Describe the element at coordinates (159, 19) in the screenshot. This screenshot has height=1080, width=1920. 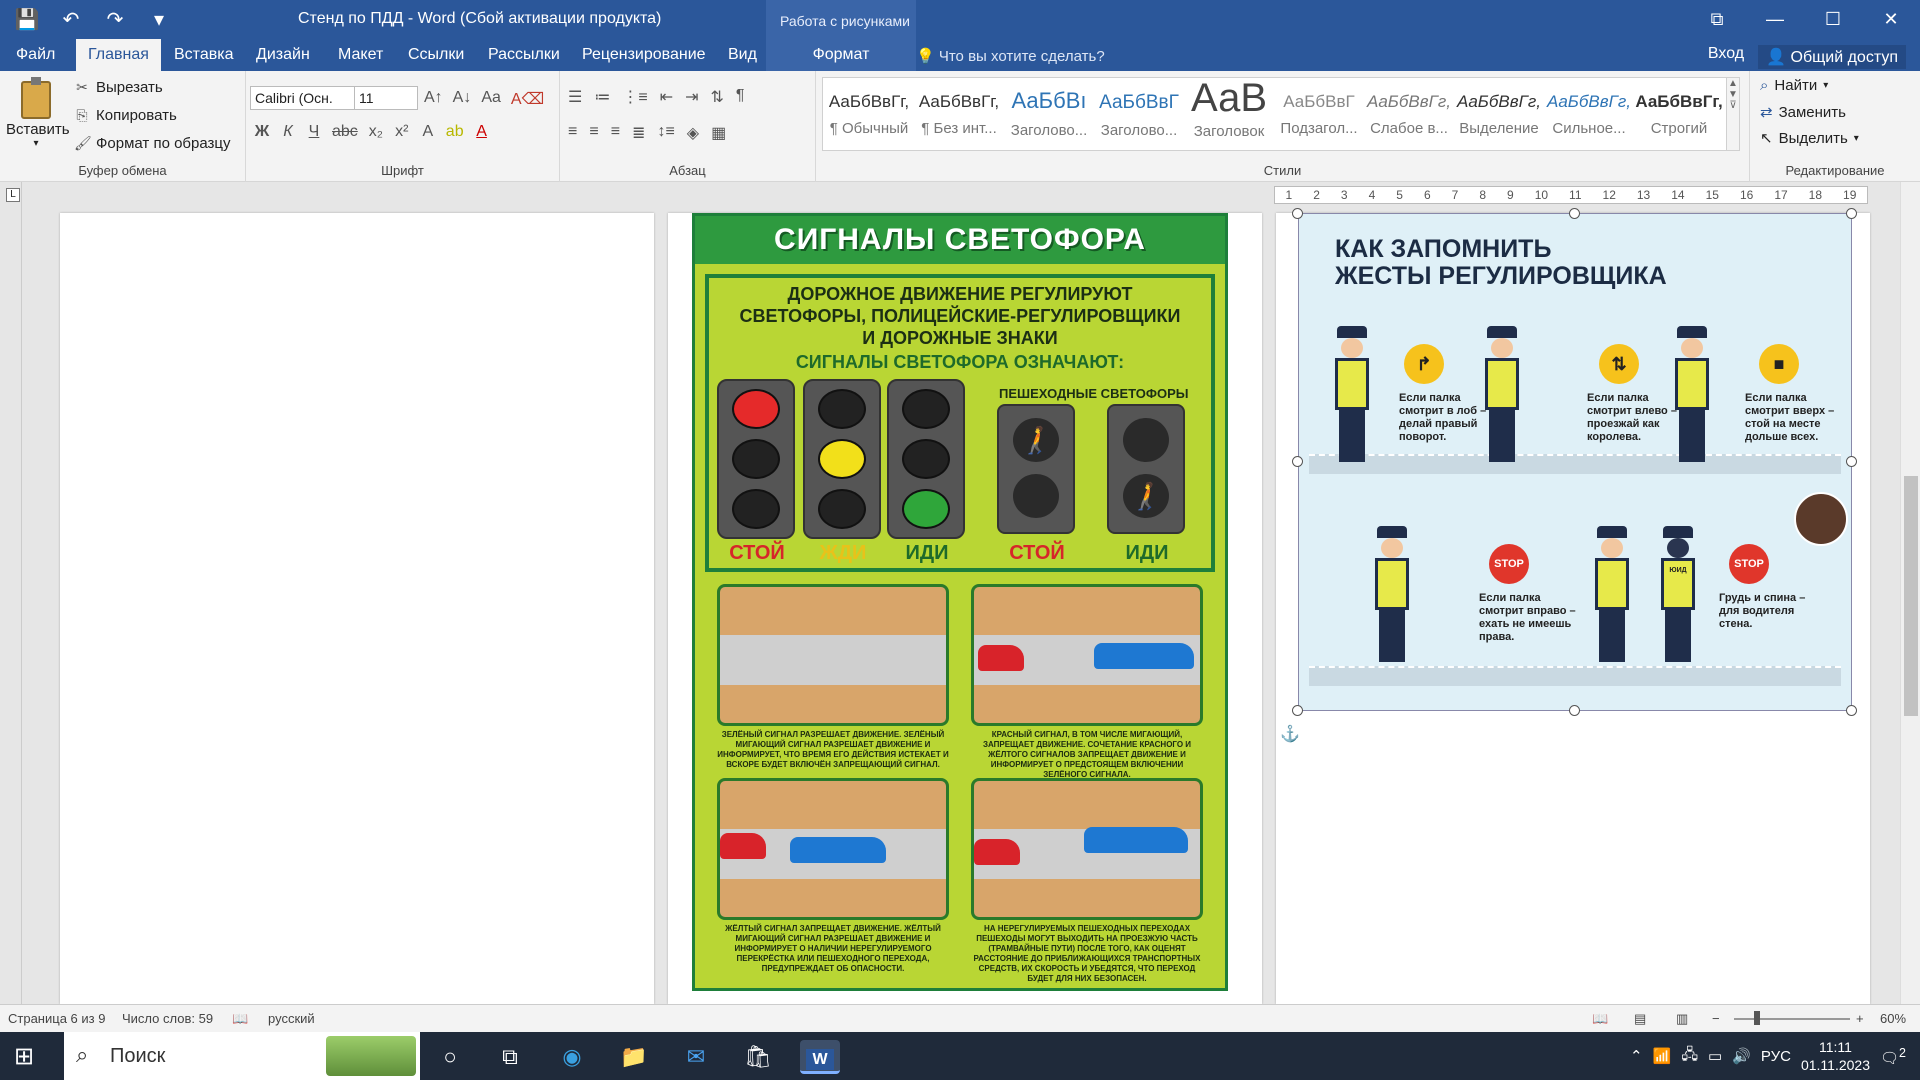
I see `customize-qat-icon: ▾` at that location.